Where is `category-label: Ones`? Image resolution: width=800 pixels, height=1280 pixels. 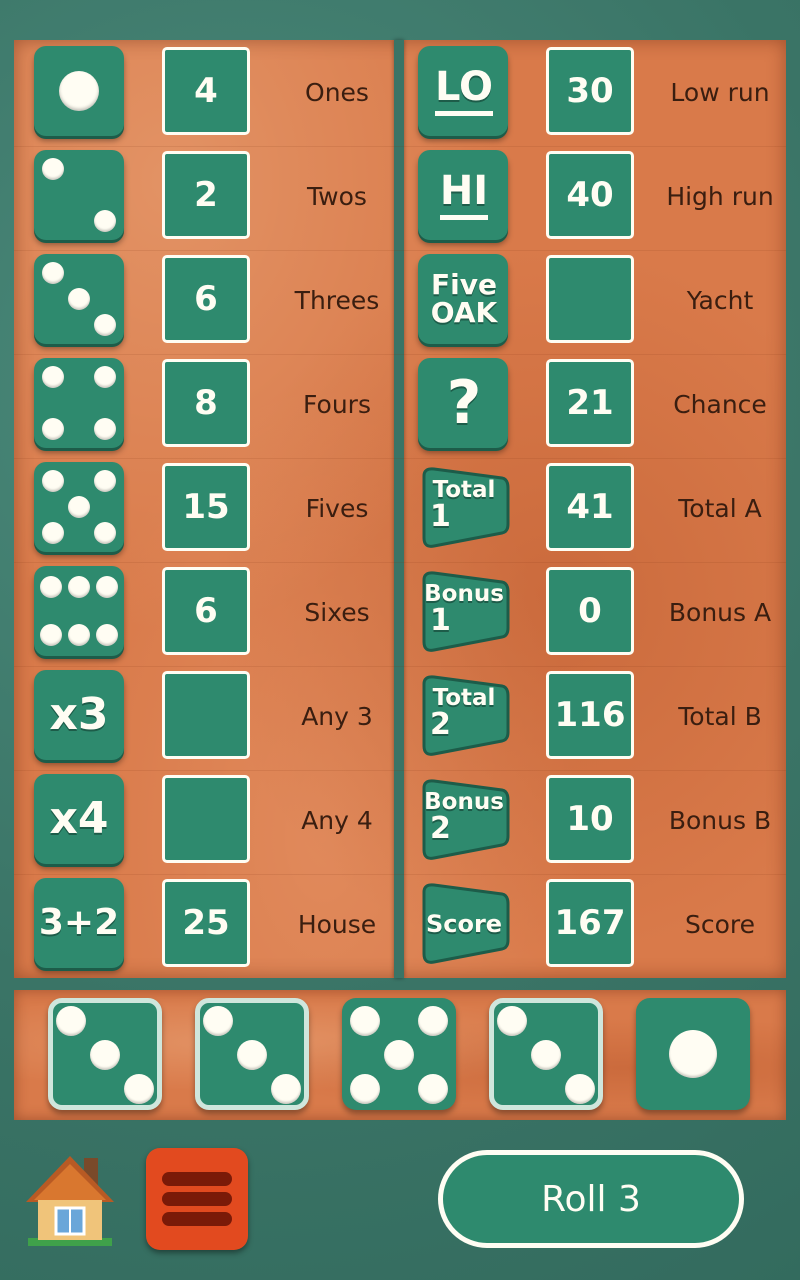 category-label: Ones is located at coordinates (337, 92).